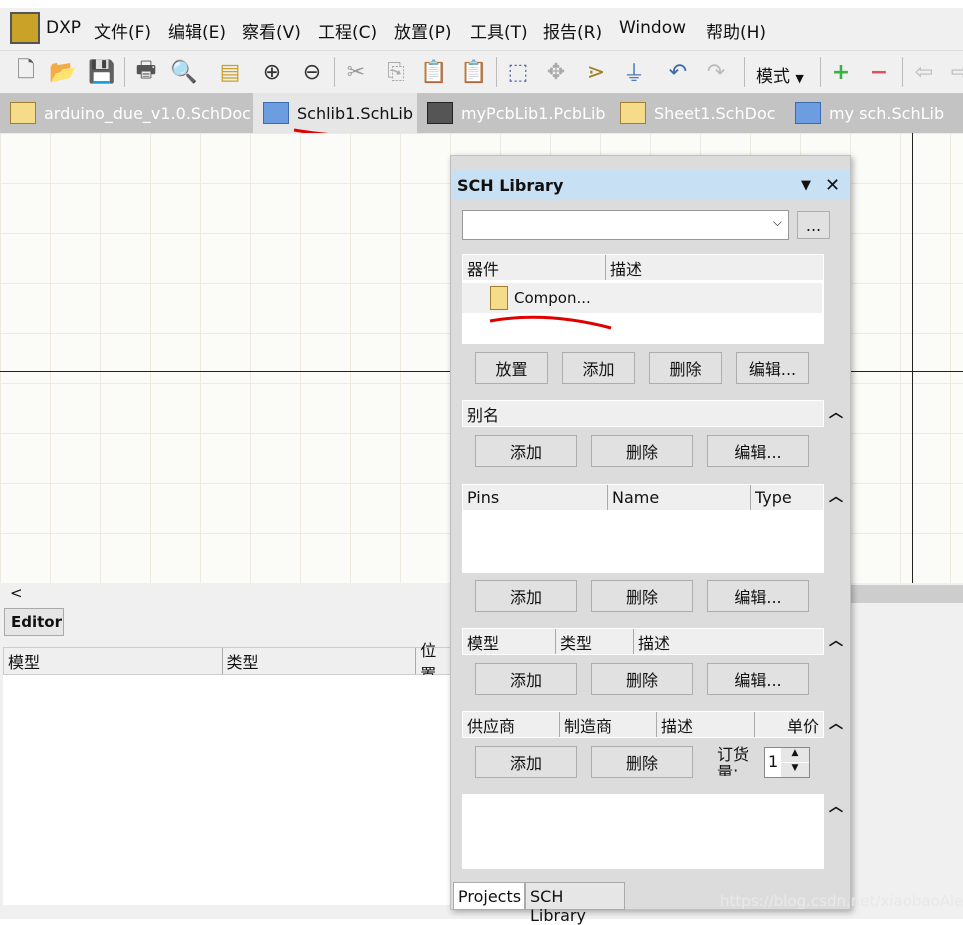 The width and height of the screenshot is (963, 925). I want to click on delete-pin-button: 删除, so click(642, 596).